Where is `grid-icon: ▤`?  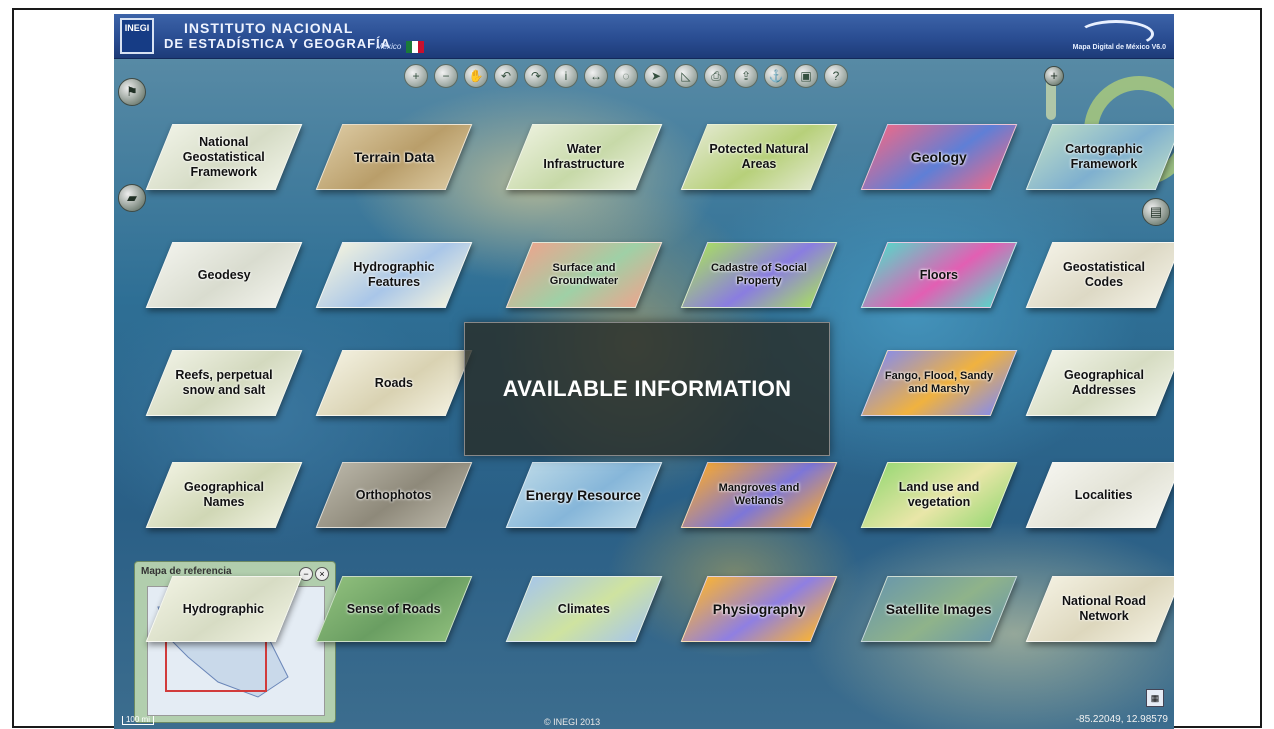
grid-icon: ▤ is located at coordinates (1156, 211).